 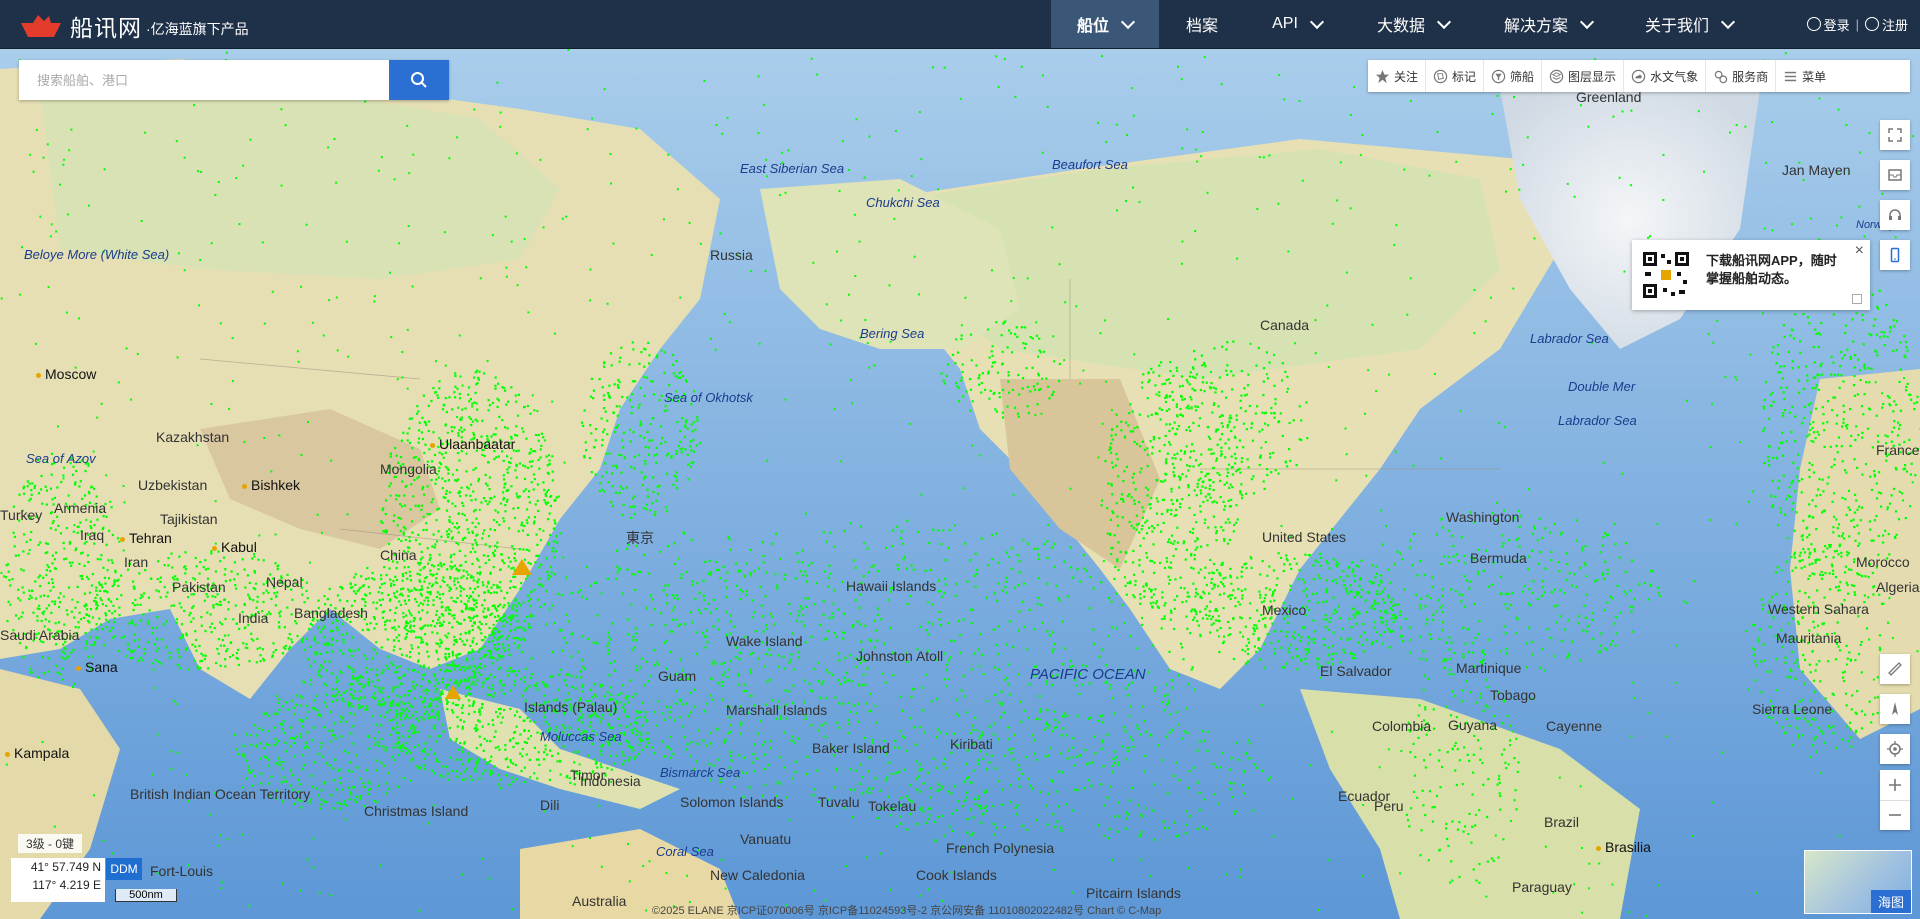 What do you see at coordinates (1689, 24) in the screenshot?
I see `nav-about-us: 关于我们` at bounding box center [1689, 24].